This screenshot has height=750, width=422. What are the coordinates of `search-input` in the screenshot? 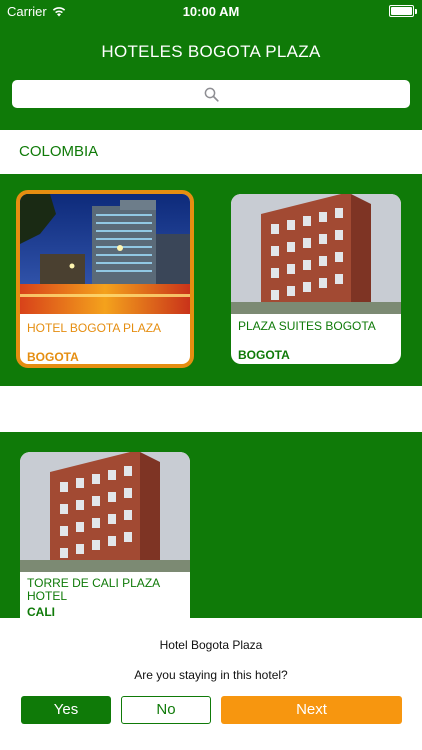 It's located at (211, 94).